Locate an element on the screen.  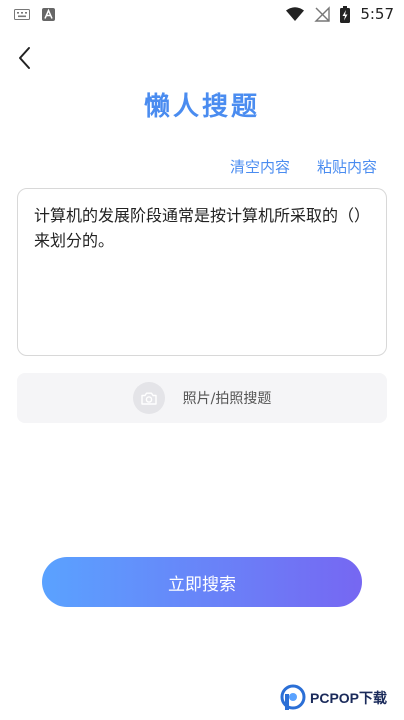
photo-search-button: 照片/拍照搜题 is located at coordinates (202, 398).